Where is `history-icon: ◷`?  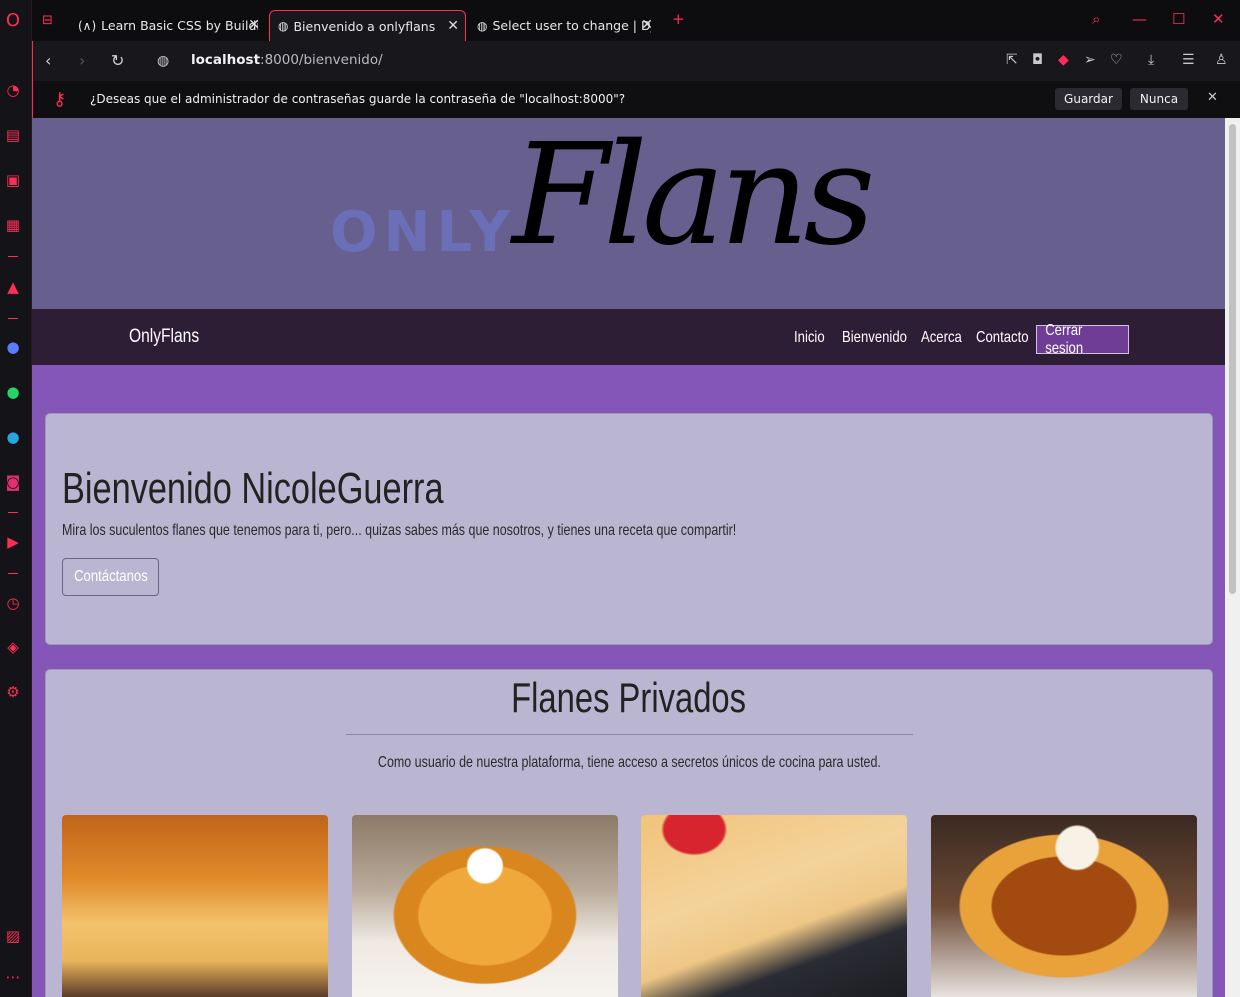 history-icon: ◷ is located at coordinates (13, 603).